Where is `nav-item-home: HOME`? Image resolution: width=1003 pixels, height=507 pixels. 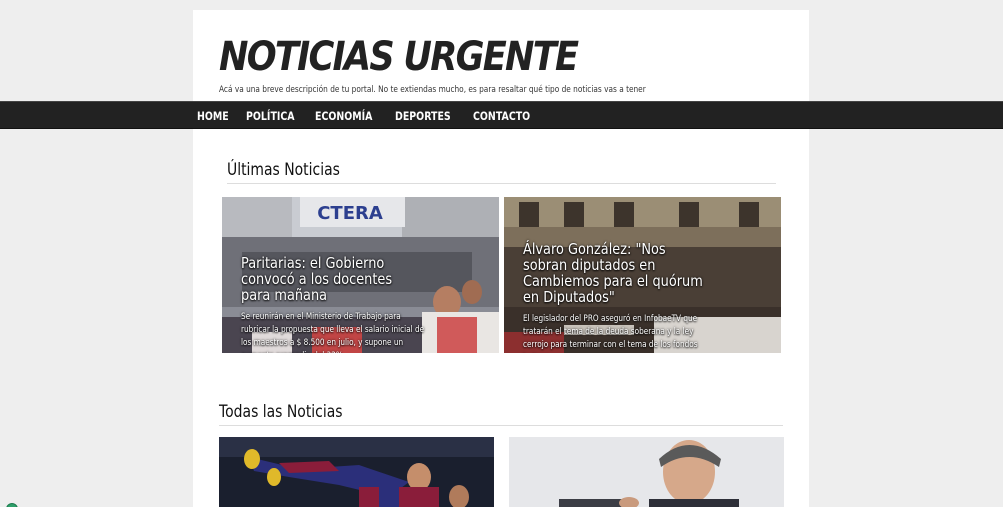
nav-item-home: HOME is located at coordinates (213, 116).